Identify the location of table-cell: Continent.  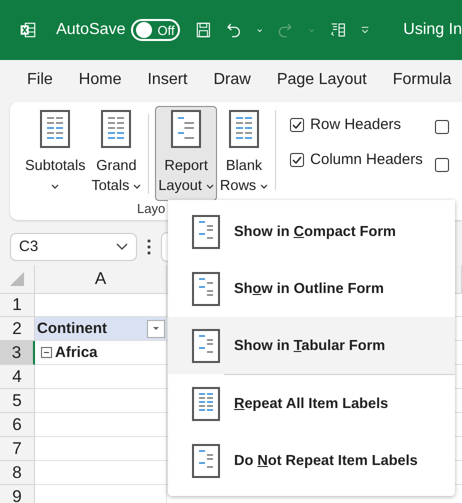
(72, 328).